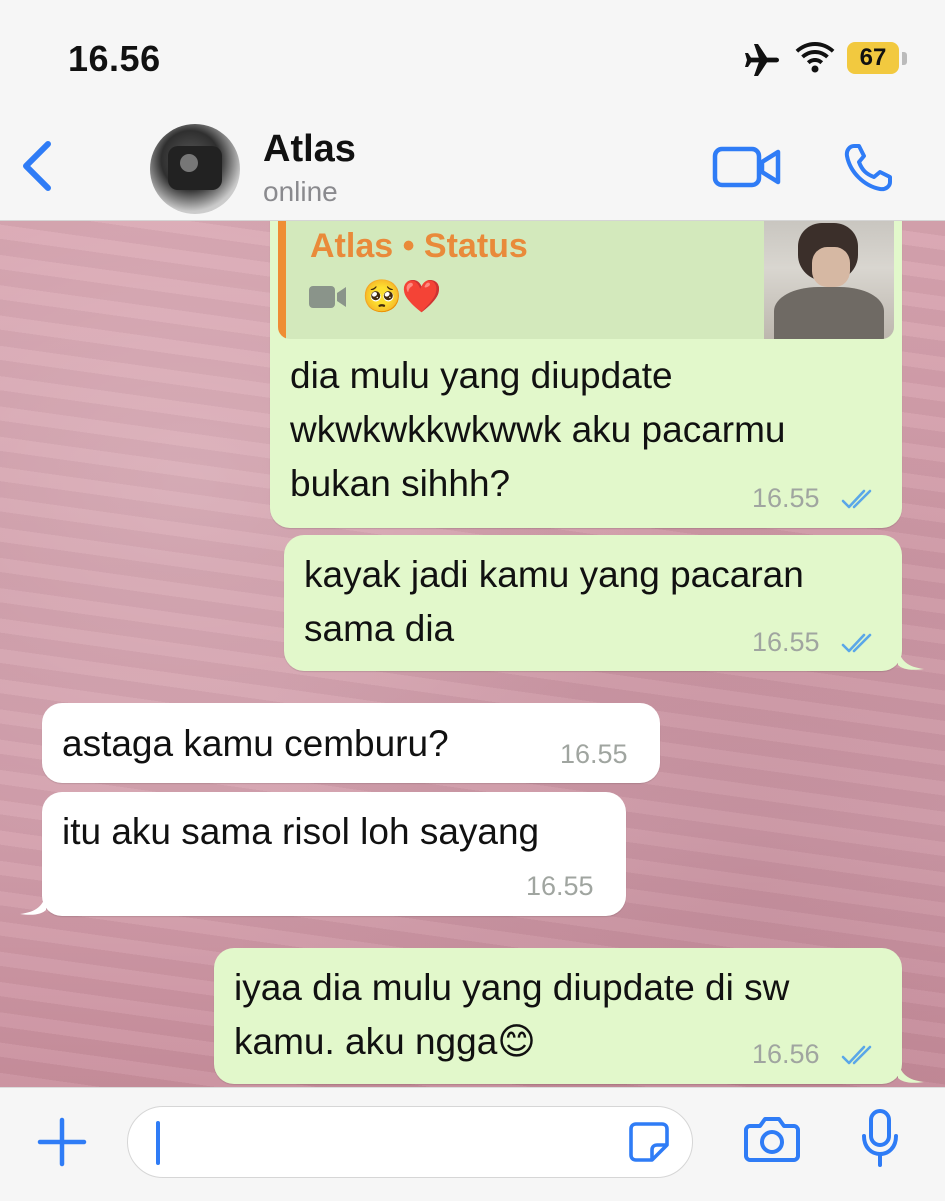 The height and width of the screenshot is (1201, 945). I want to click on input-bar, so click(472, 1144).